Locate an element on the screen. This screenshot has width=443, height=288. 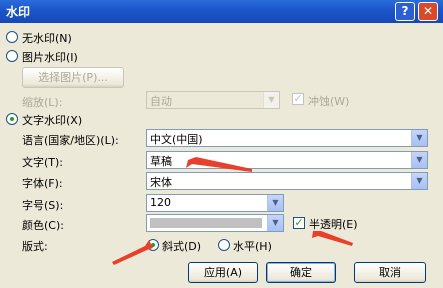
color-select: ▼ is located at coordinates (215, 223).